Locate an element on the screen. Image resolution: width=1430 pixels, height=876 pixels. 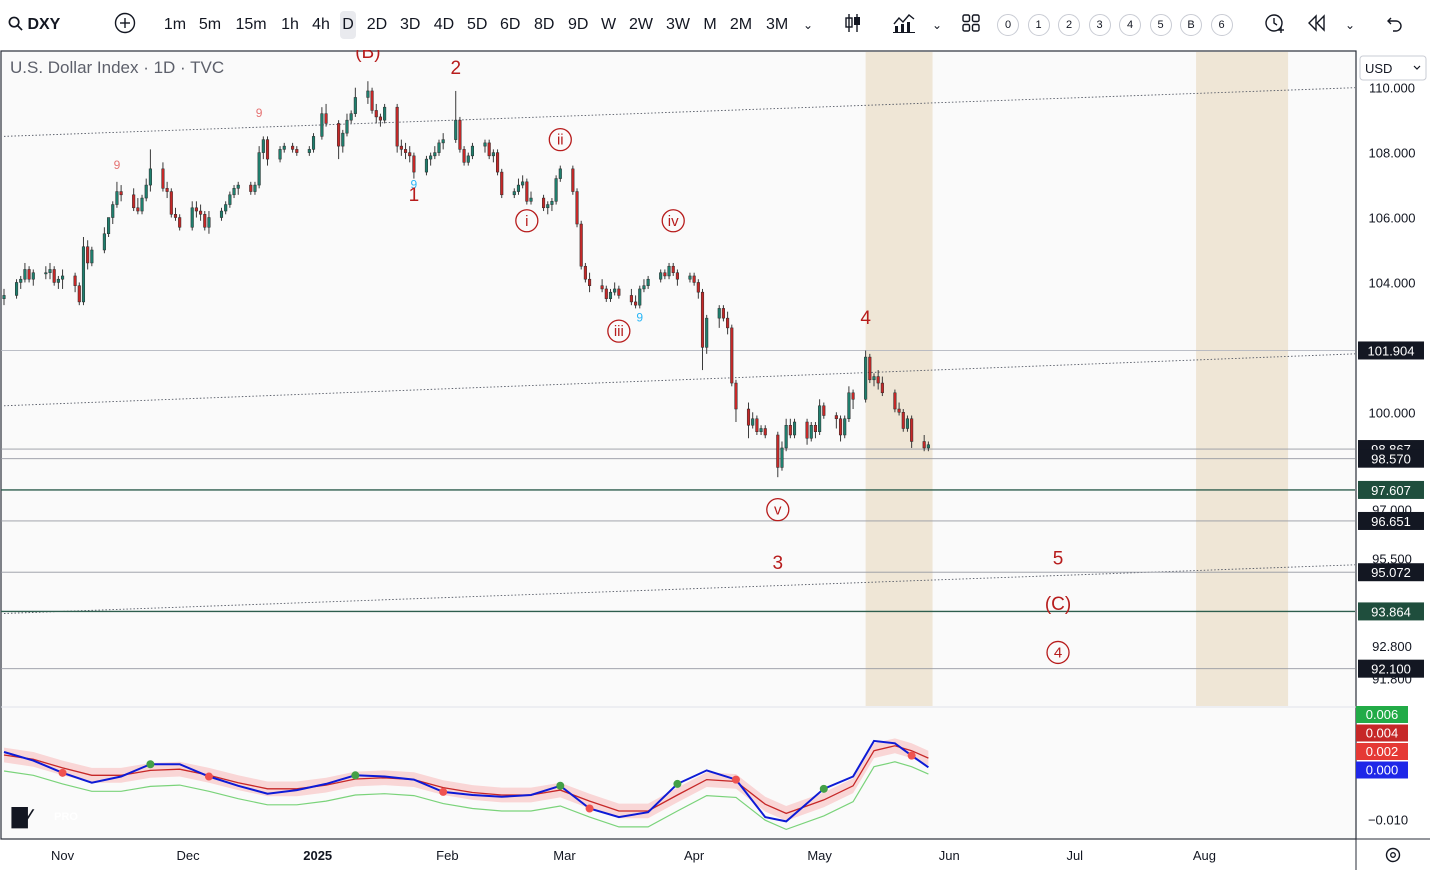
alert-button is located at coordinates (1275, 25).